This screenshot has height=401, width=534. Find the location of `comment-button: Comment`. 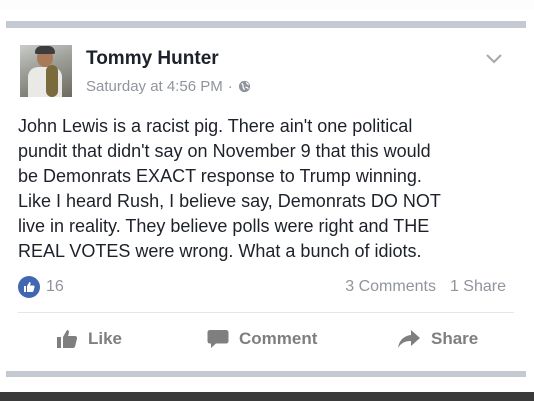

comment-button: Comment is located at coordinates (262, 339).